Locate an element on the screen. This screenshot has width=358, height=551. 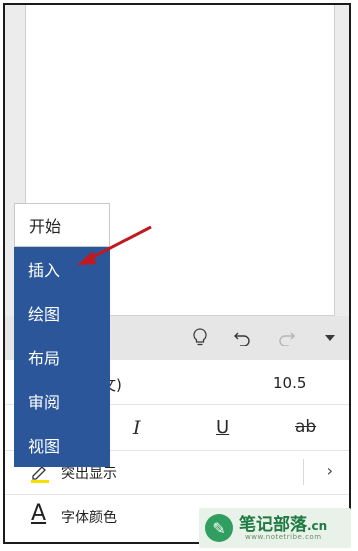
watermark-title: 笔记部落.cn is located at coordinates (283, 522).